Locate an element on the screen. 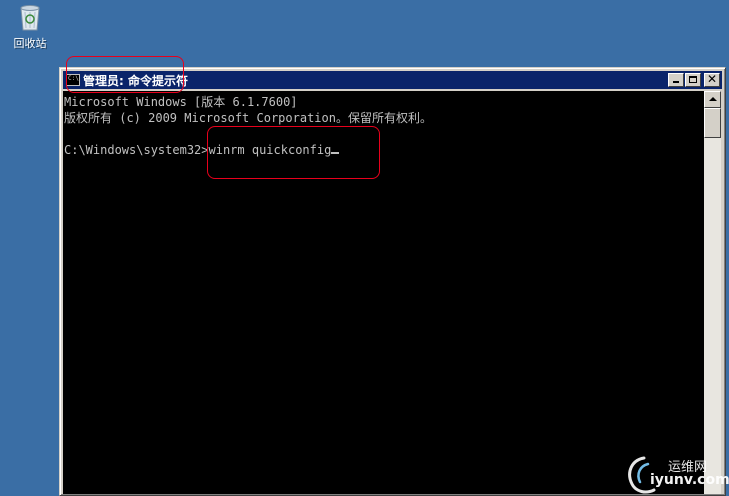 The height and width of the screenshot is (496, 729). minimize-button is located at coordinates (676, 80).